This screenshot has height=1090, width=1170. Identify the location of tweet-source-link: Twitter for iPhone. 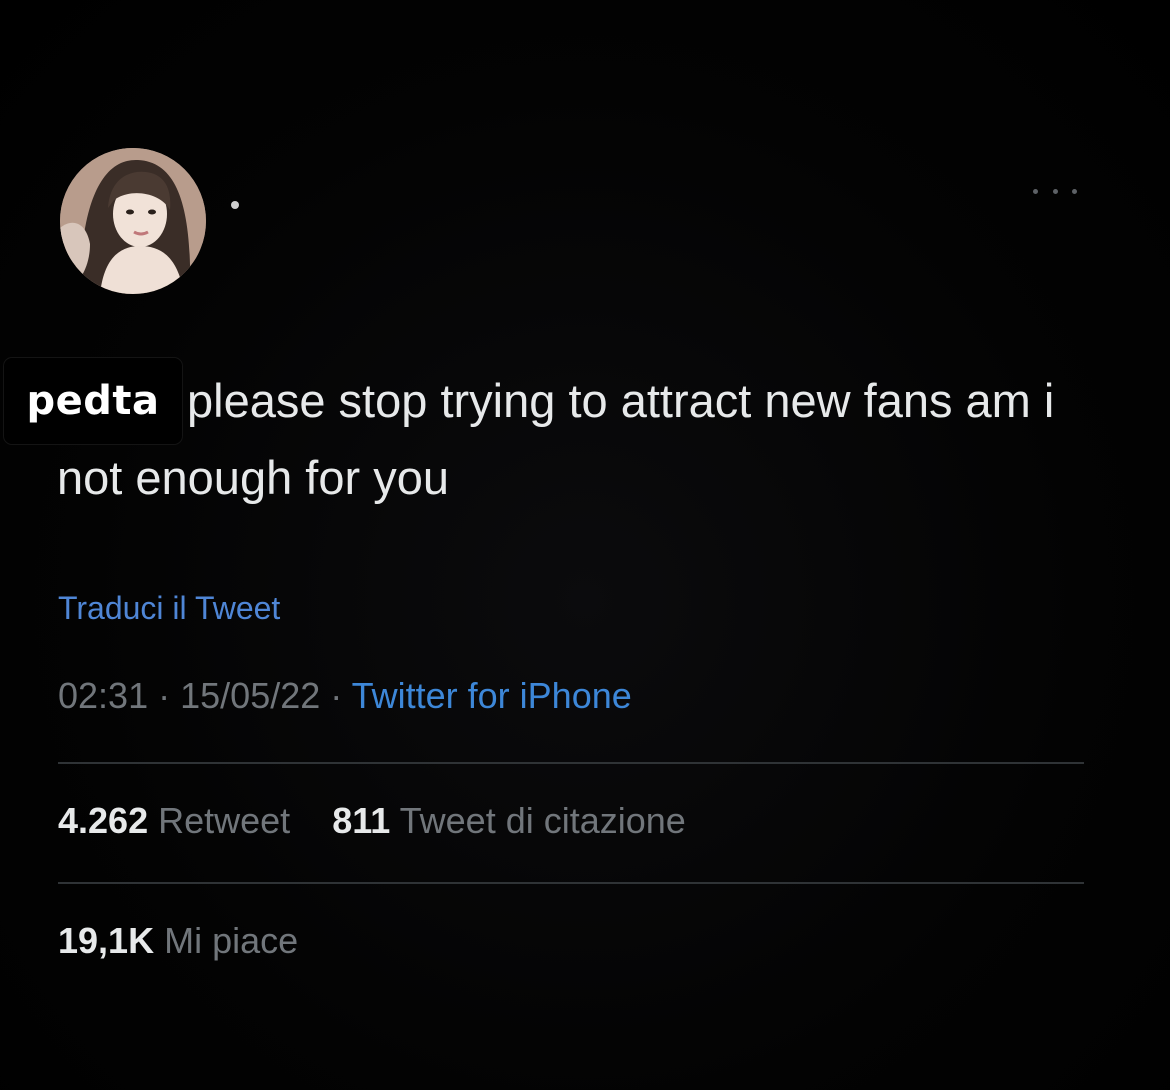
(492, 695).